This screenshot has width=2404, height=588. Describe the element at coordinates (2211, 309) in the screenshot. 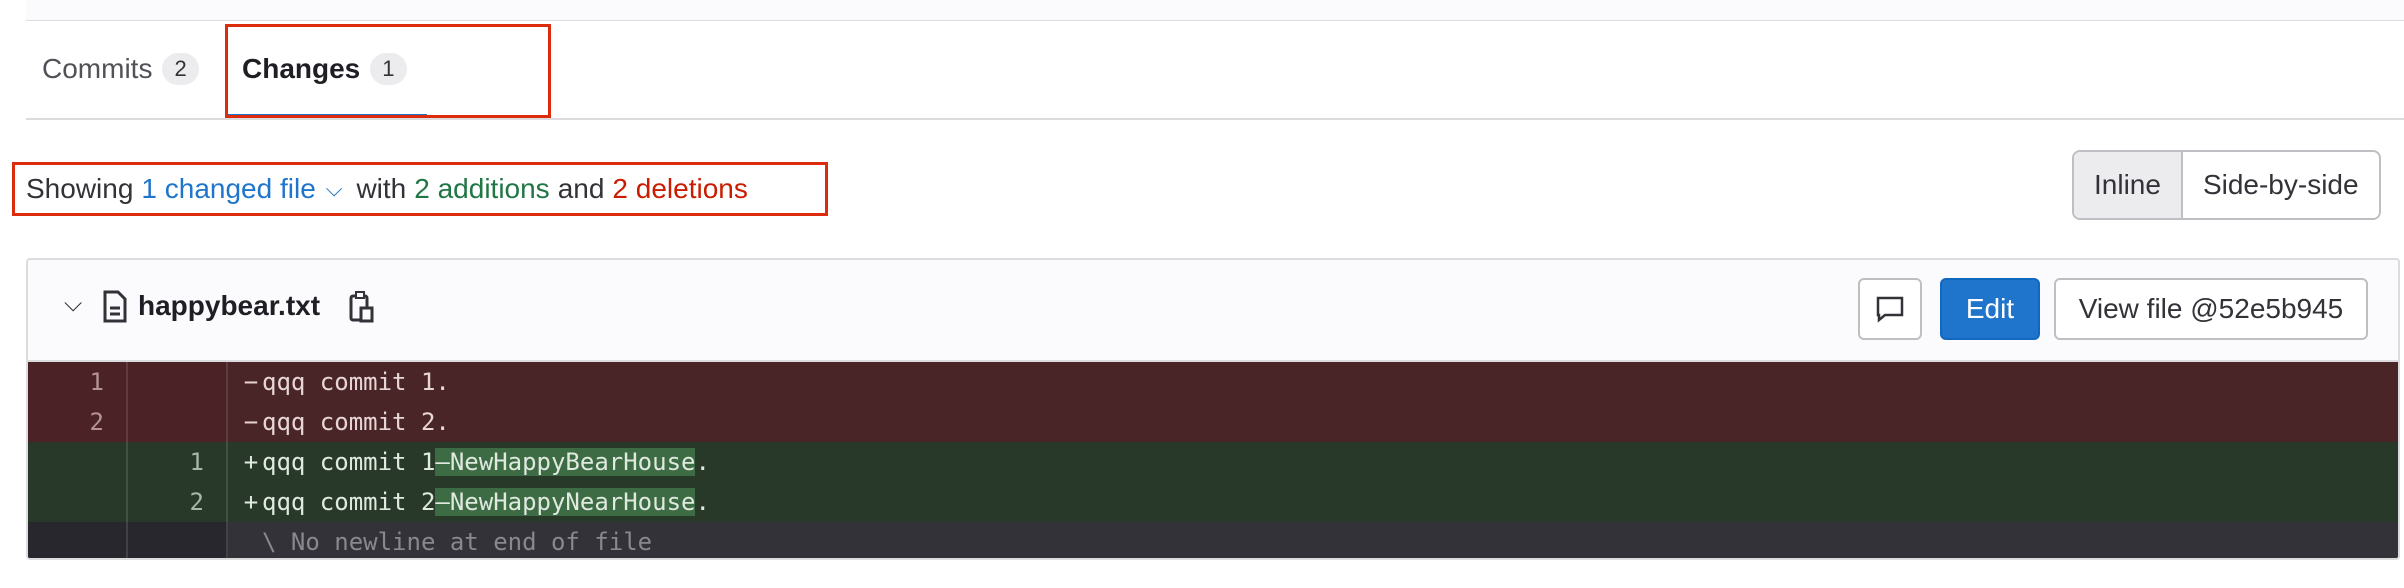

I see `view-file-button: View file @52e5b945` at that location.